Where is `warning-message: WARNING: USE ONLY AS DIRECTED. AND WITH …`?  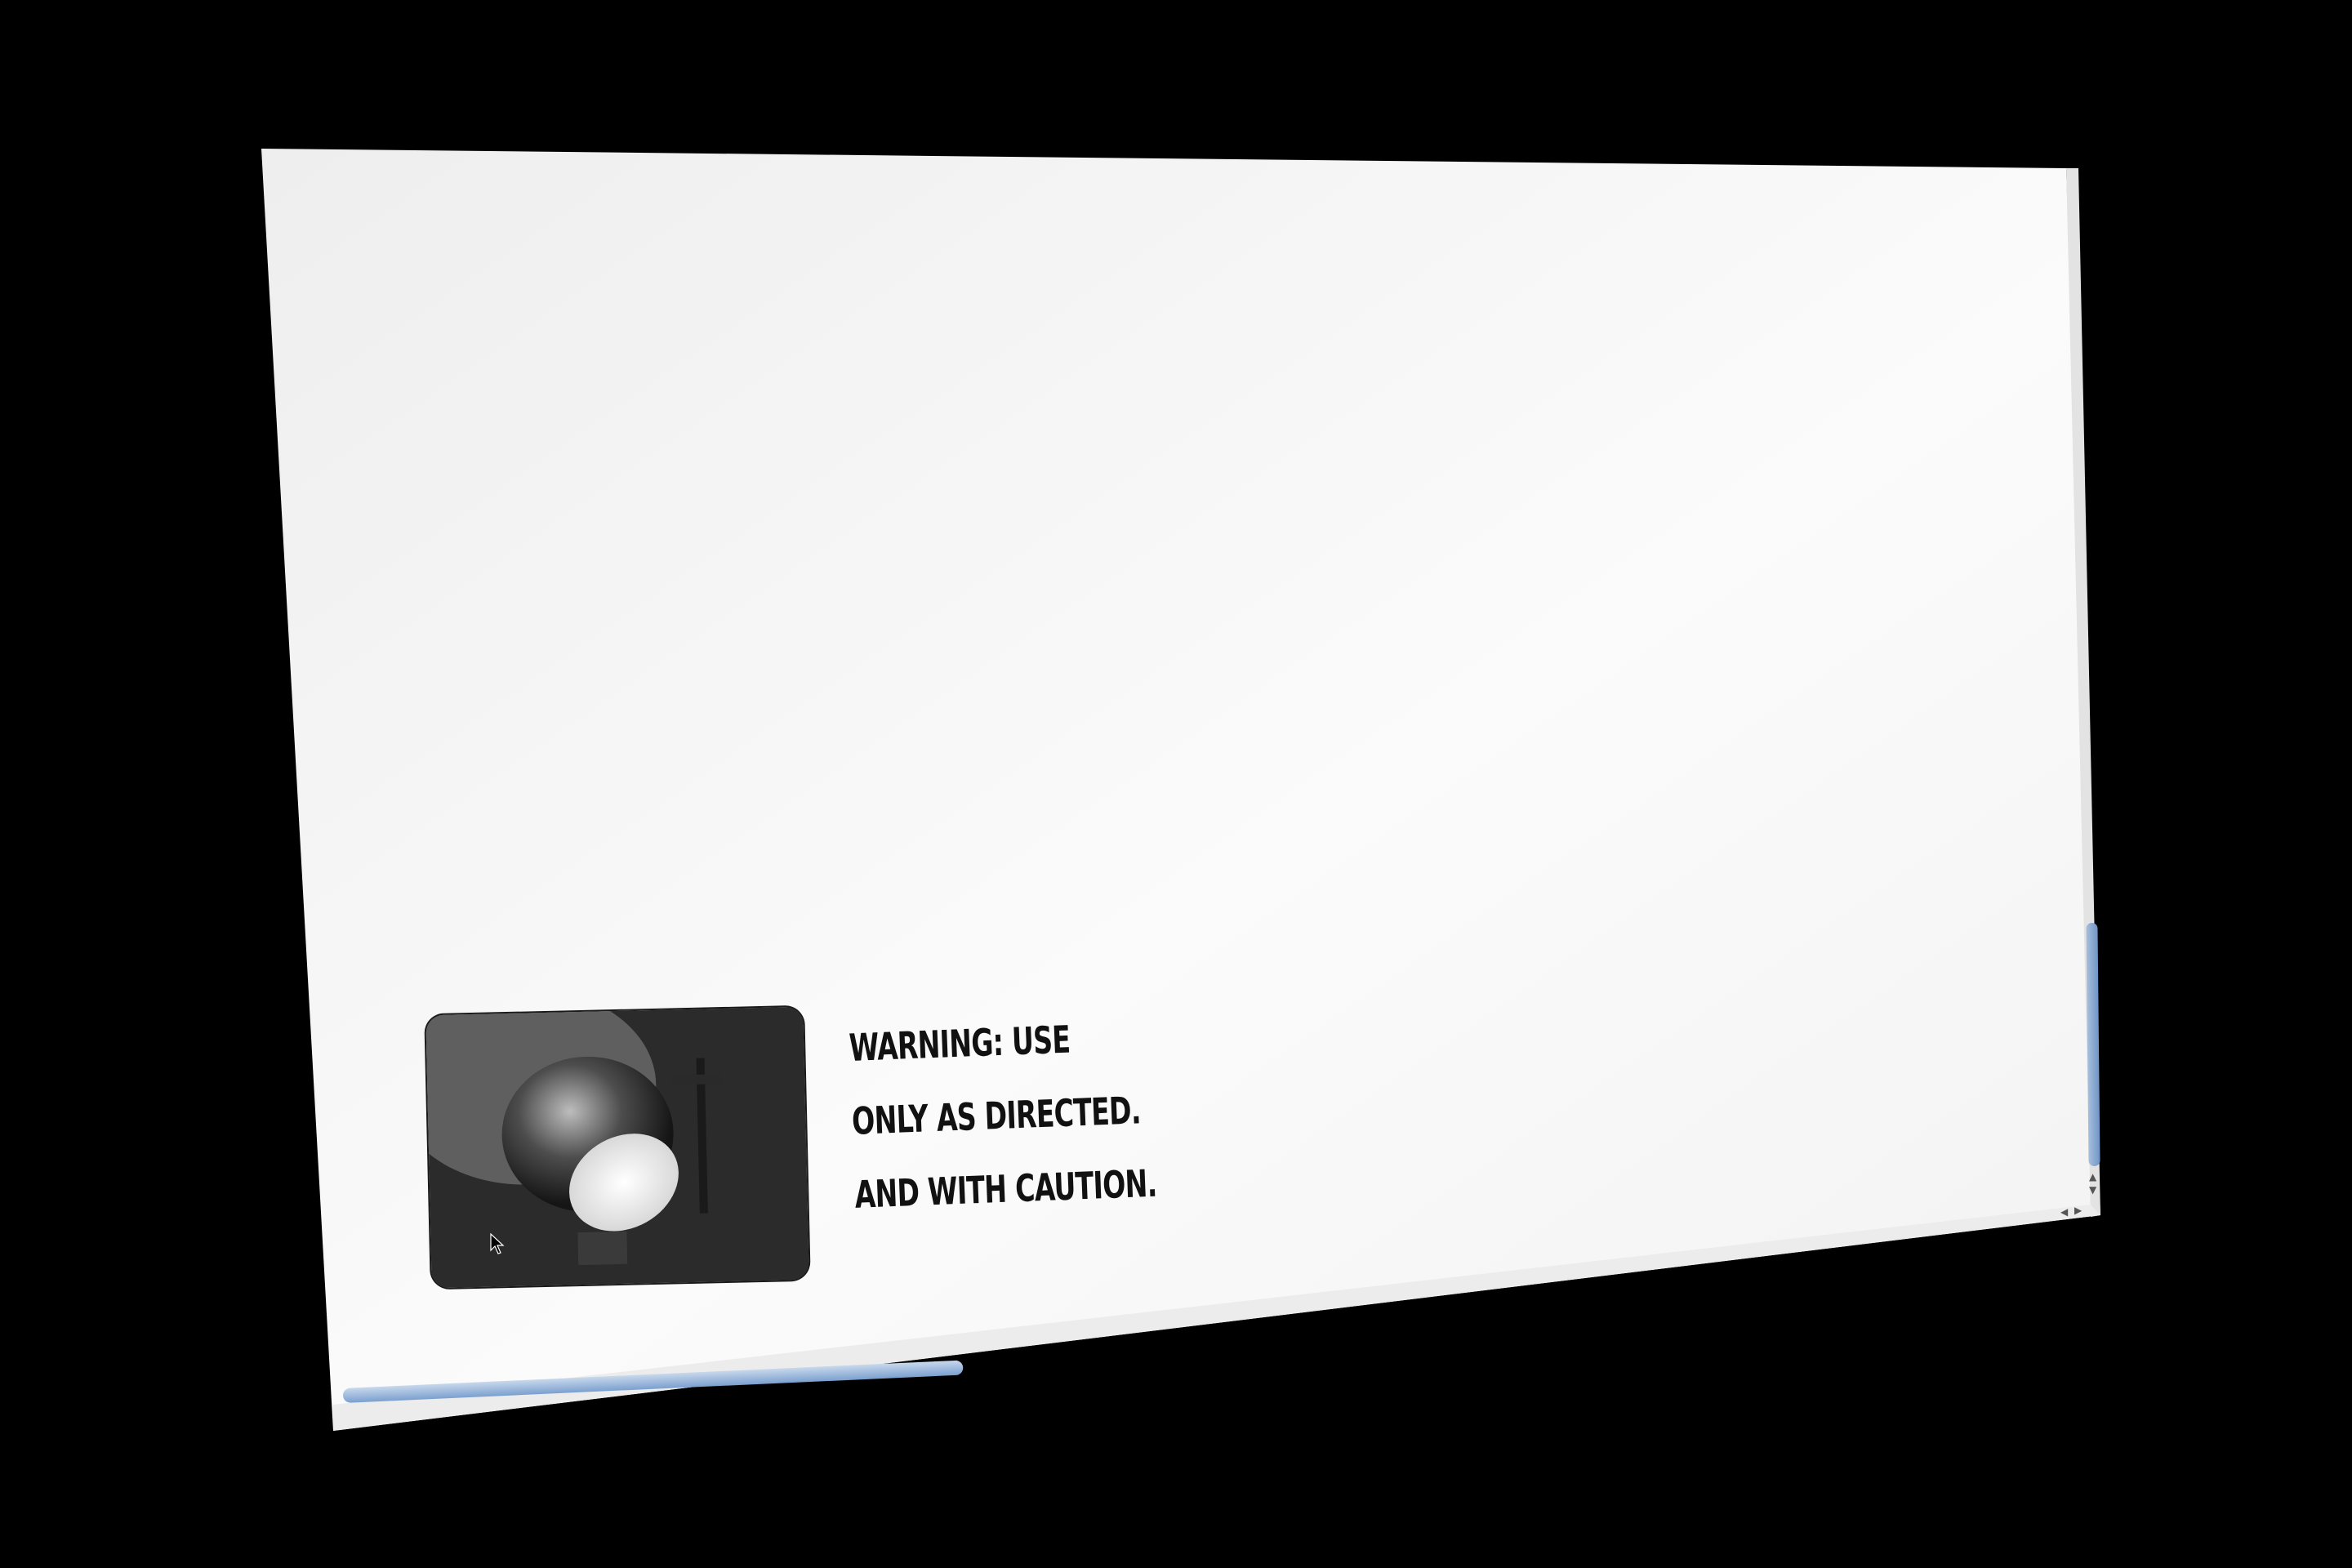
warning-message: WARNING: USE ONLY AS DIRECTED. AND WITH … is located at coordinates (1023, 1115).